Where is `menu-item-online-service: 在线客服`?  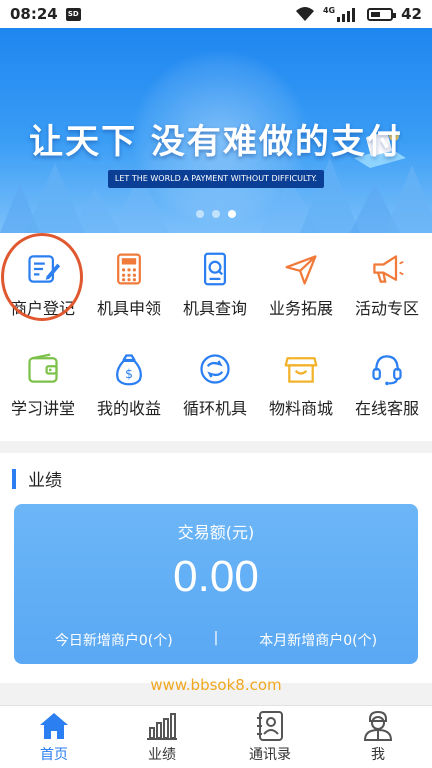
menu-item-online-service: 在线客服 is located at coordinates (387, 376).